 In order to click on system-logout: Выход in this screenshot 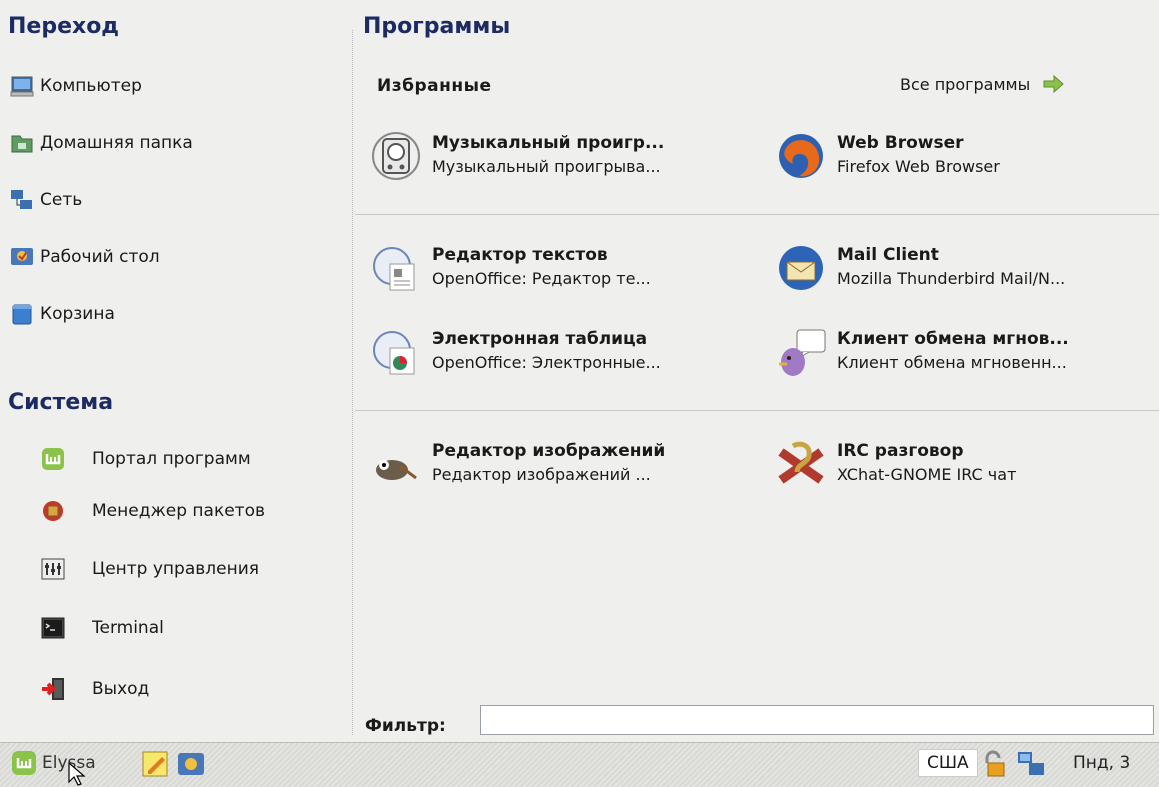, I will do `click(94, 689)`.